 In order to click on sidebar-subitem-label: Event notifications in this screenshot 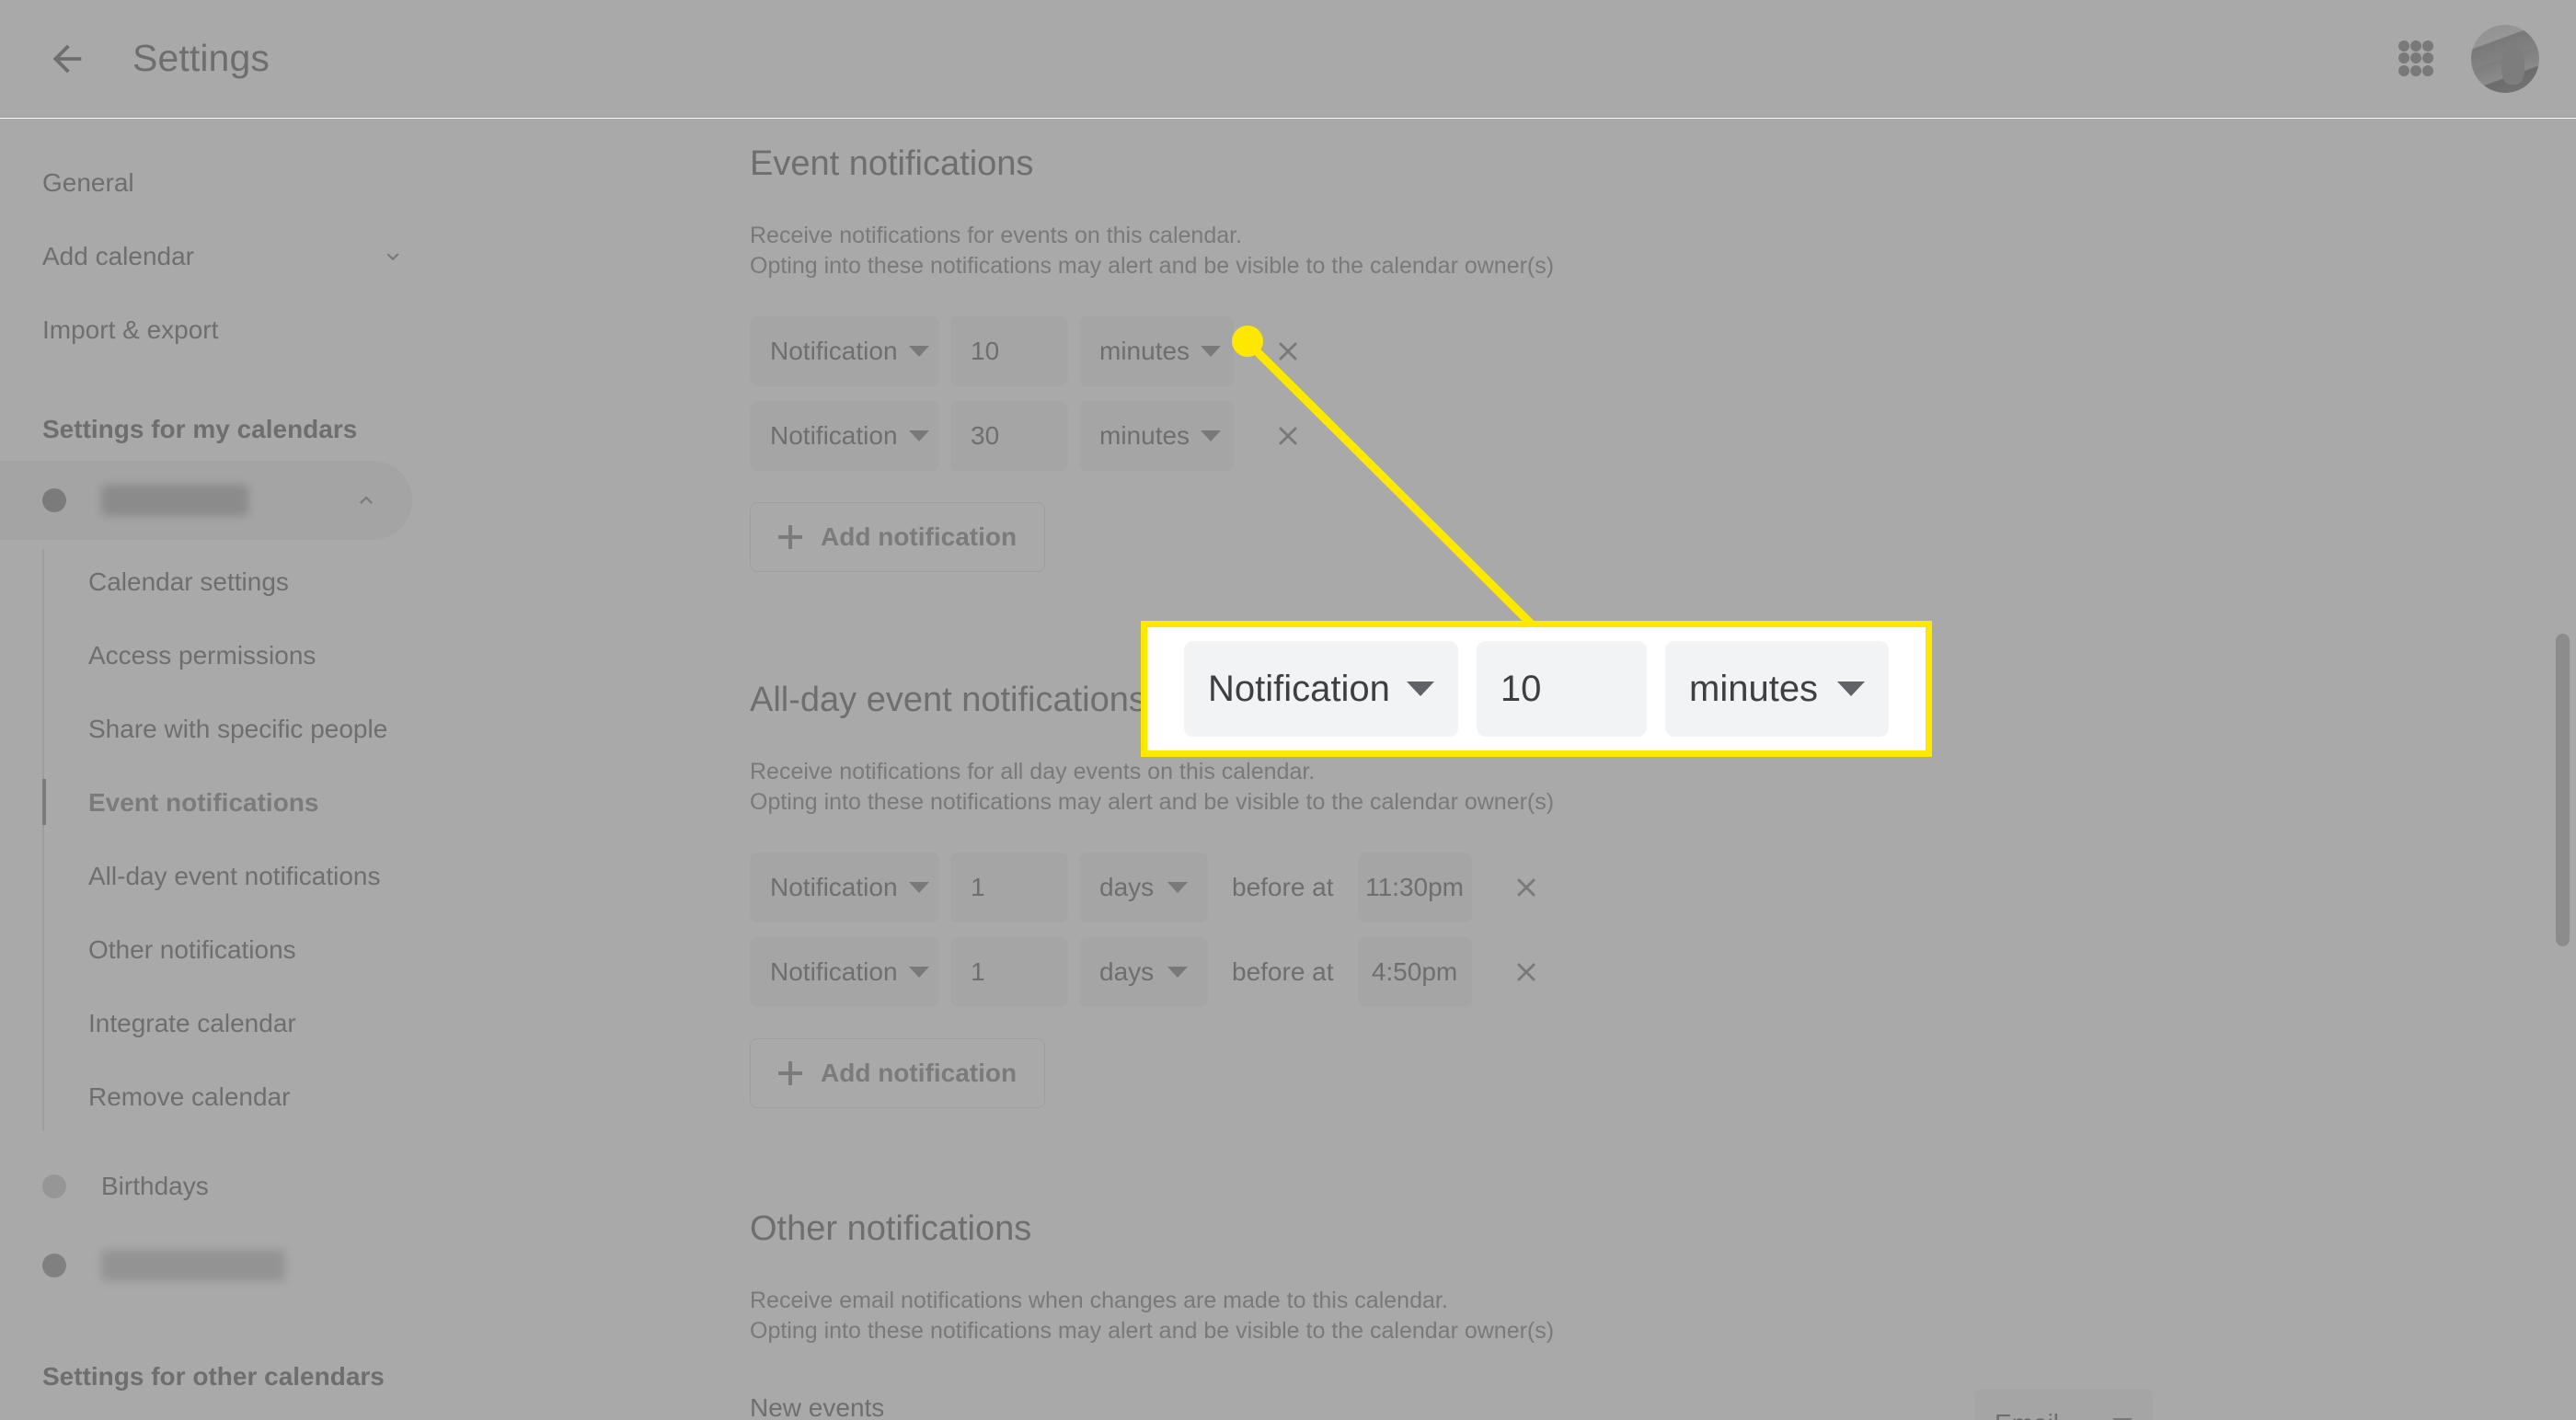, I will do `click(203, 803)`.